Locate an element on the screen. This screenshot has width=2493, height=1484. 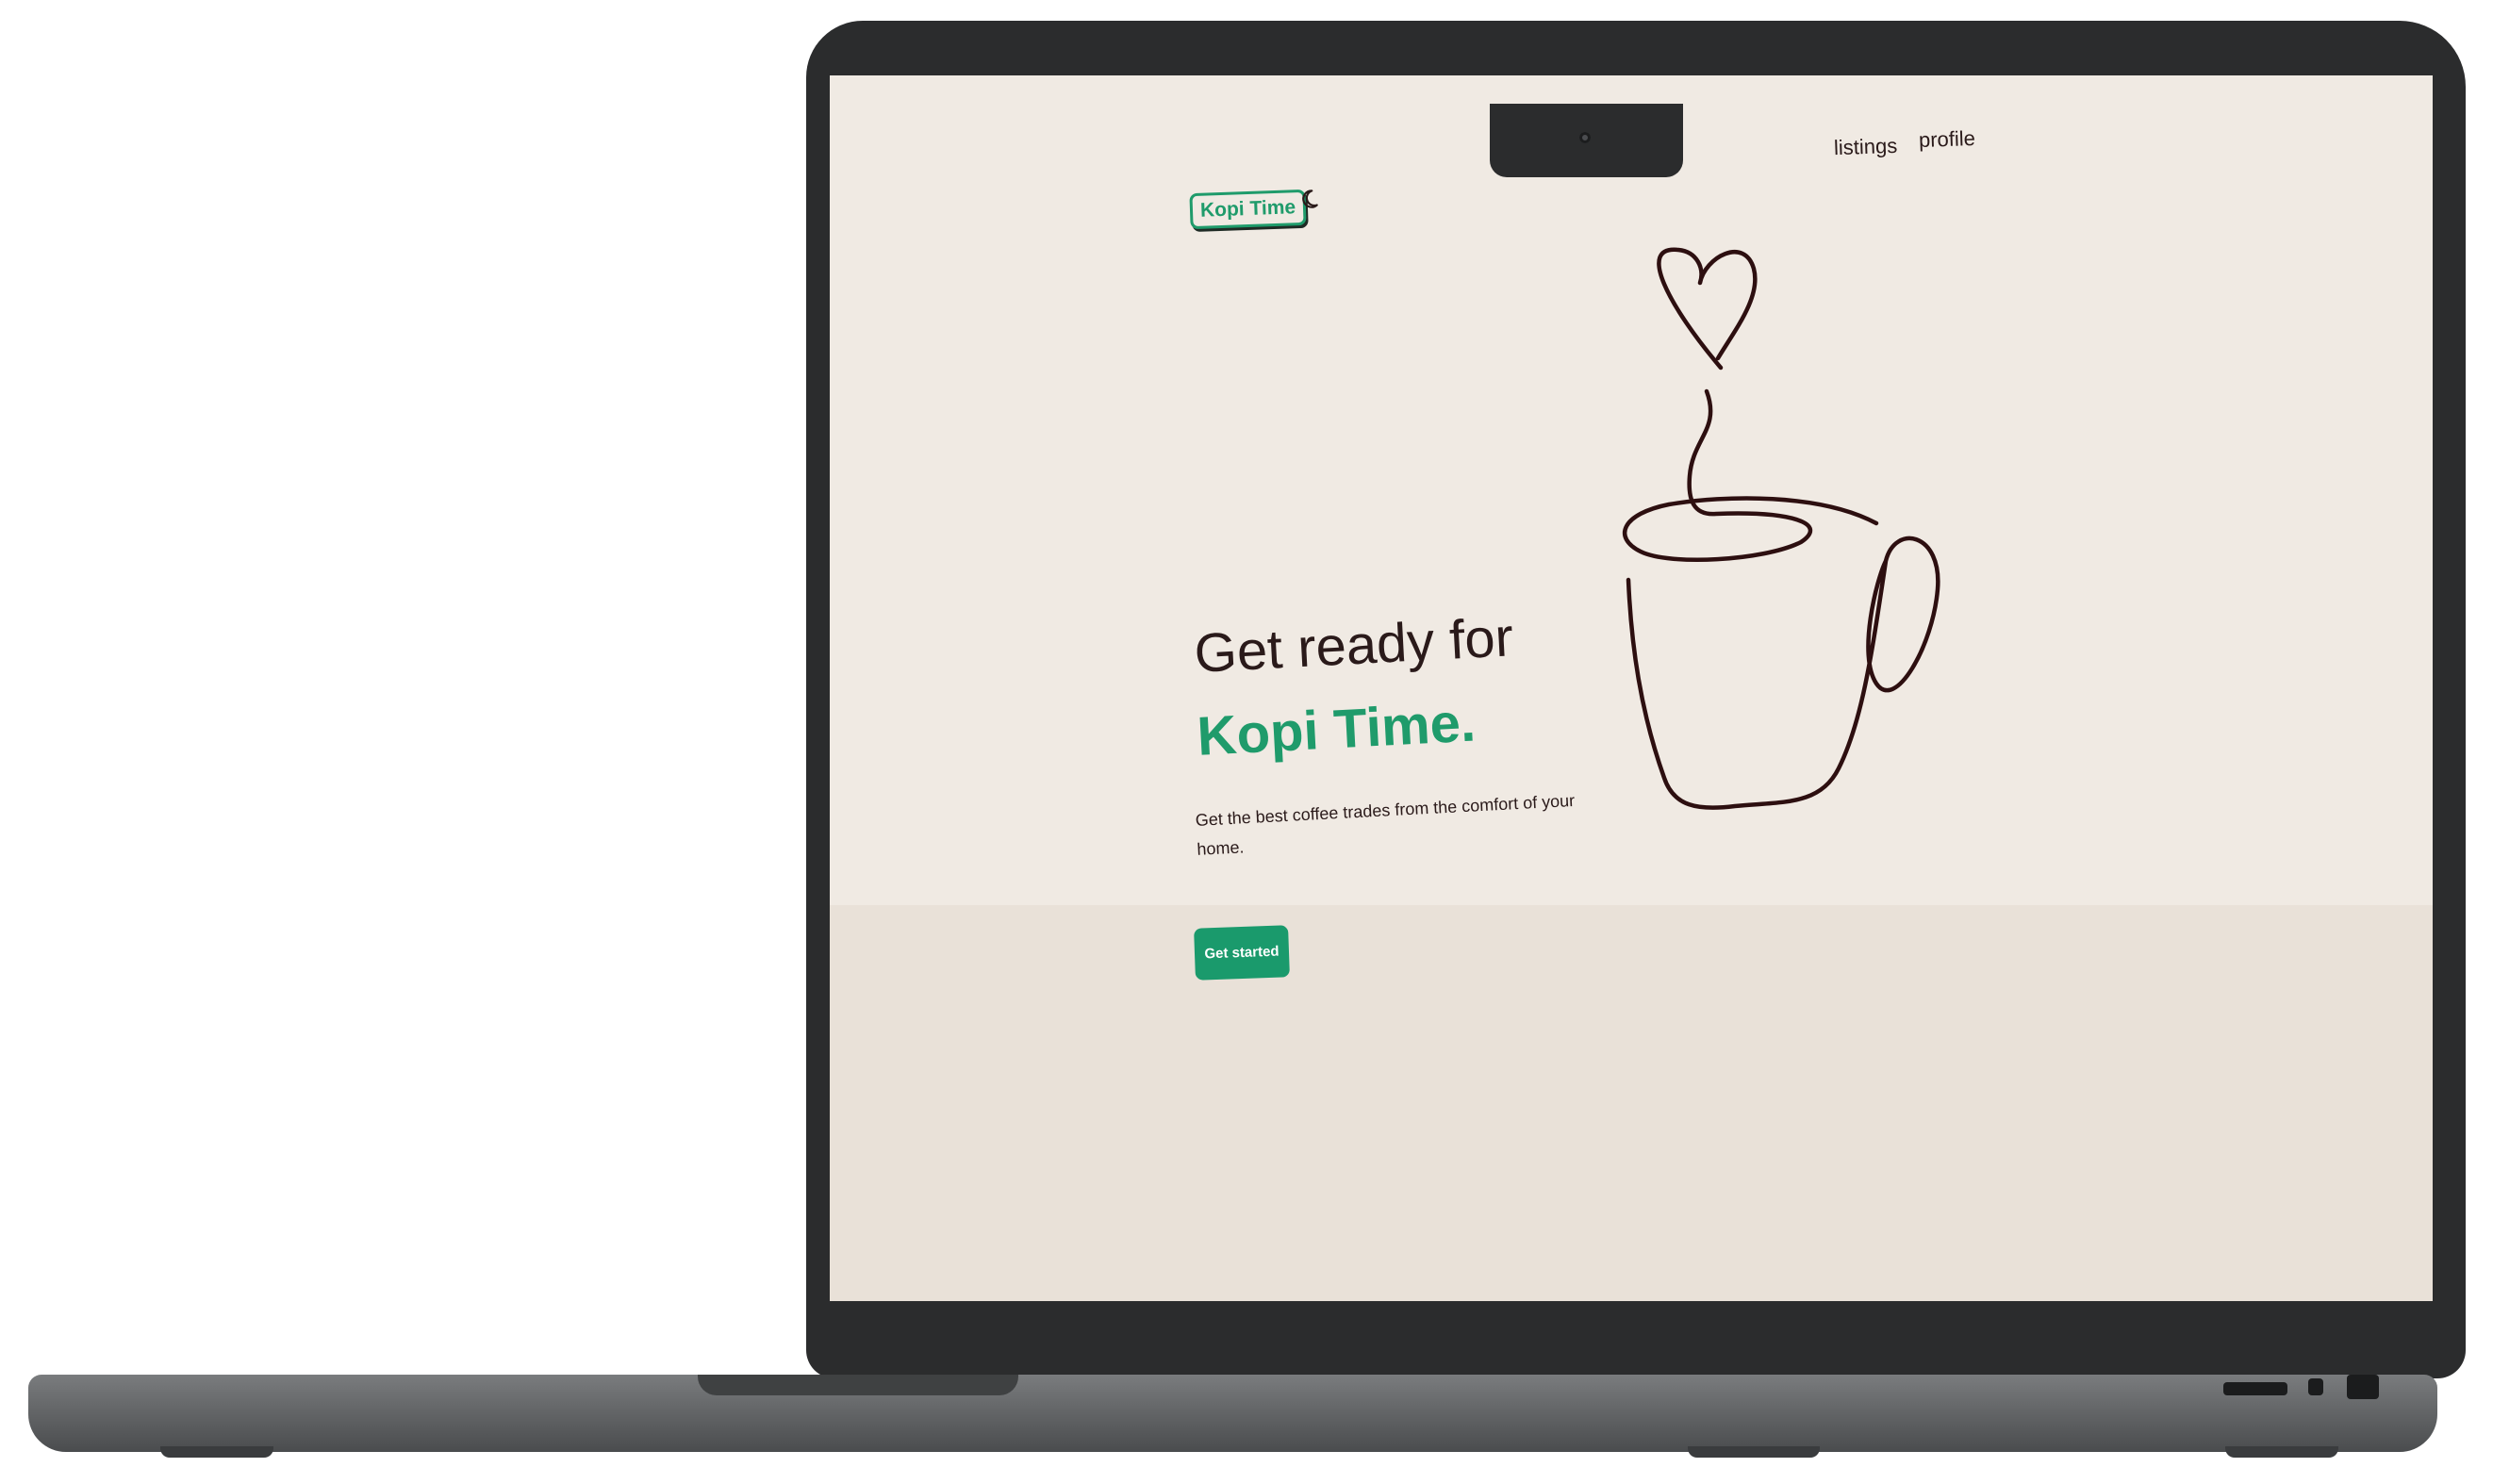
base-hinge is located at coordinates (858, 1385).